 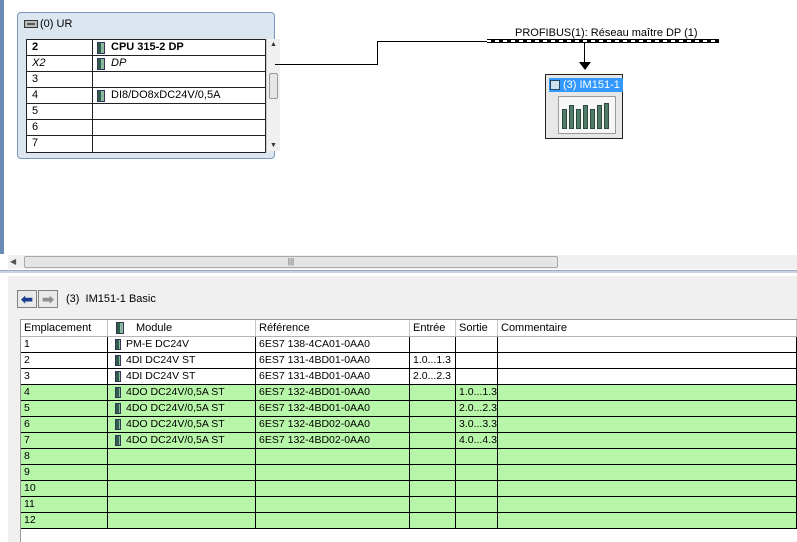 What do you see at coordinates (64, 473) in the screenshot?
I see `cell-slot: 9` at bounding box center [64, 473].